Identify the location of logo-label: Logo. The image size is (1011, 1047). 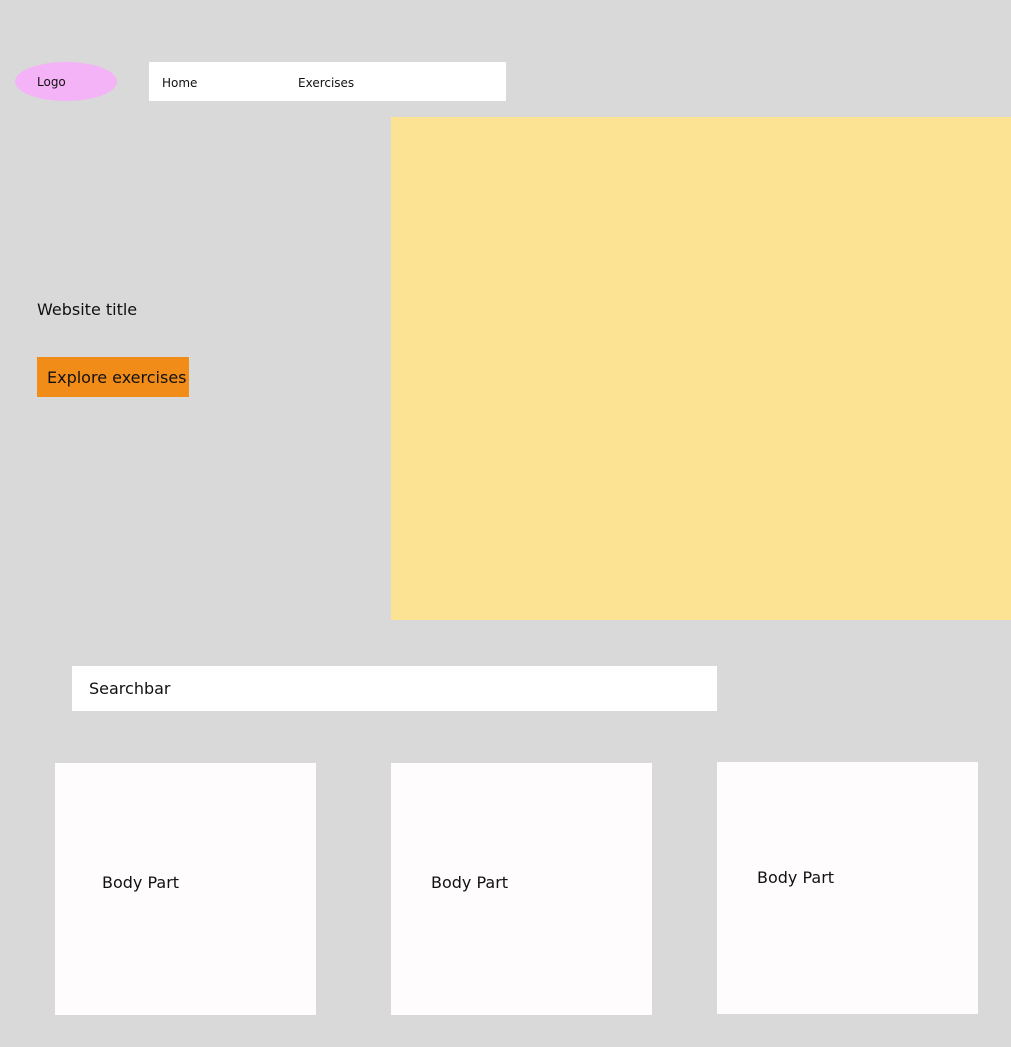
(51, 81).